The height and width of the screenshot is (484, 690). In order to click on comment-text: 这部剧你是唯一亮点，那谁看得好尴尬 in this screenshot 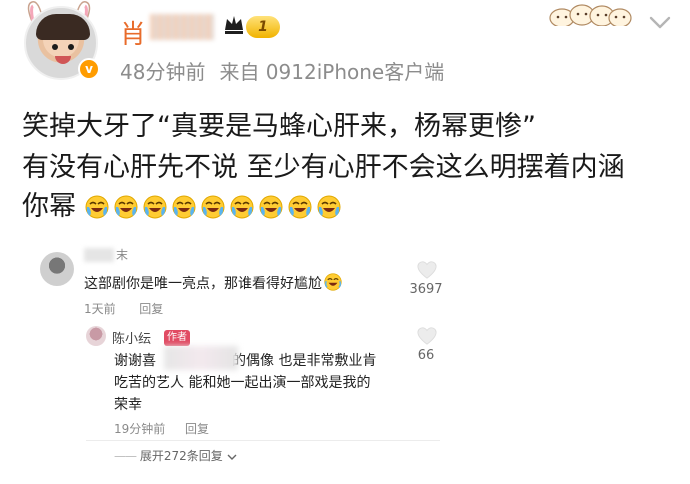, I will do `click(215, 281)`.